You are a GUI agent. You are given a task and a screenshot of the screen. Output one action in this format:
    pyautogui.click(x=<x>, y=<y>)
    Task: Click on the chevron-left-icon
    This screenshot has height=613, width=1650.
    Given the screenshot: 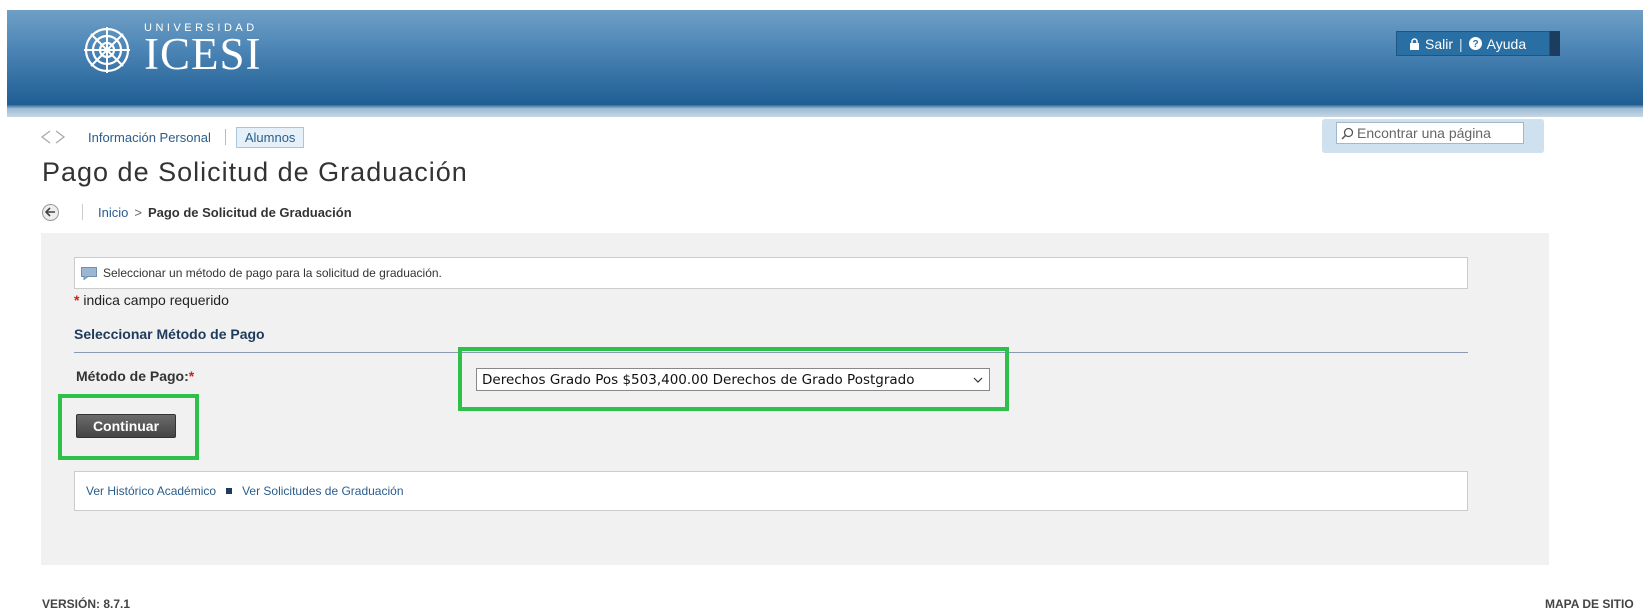 What is the action you would take?
    pyautogui.click(x=46, y=137)
    